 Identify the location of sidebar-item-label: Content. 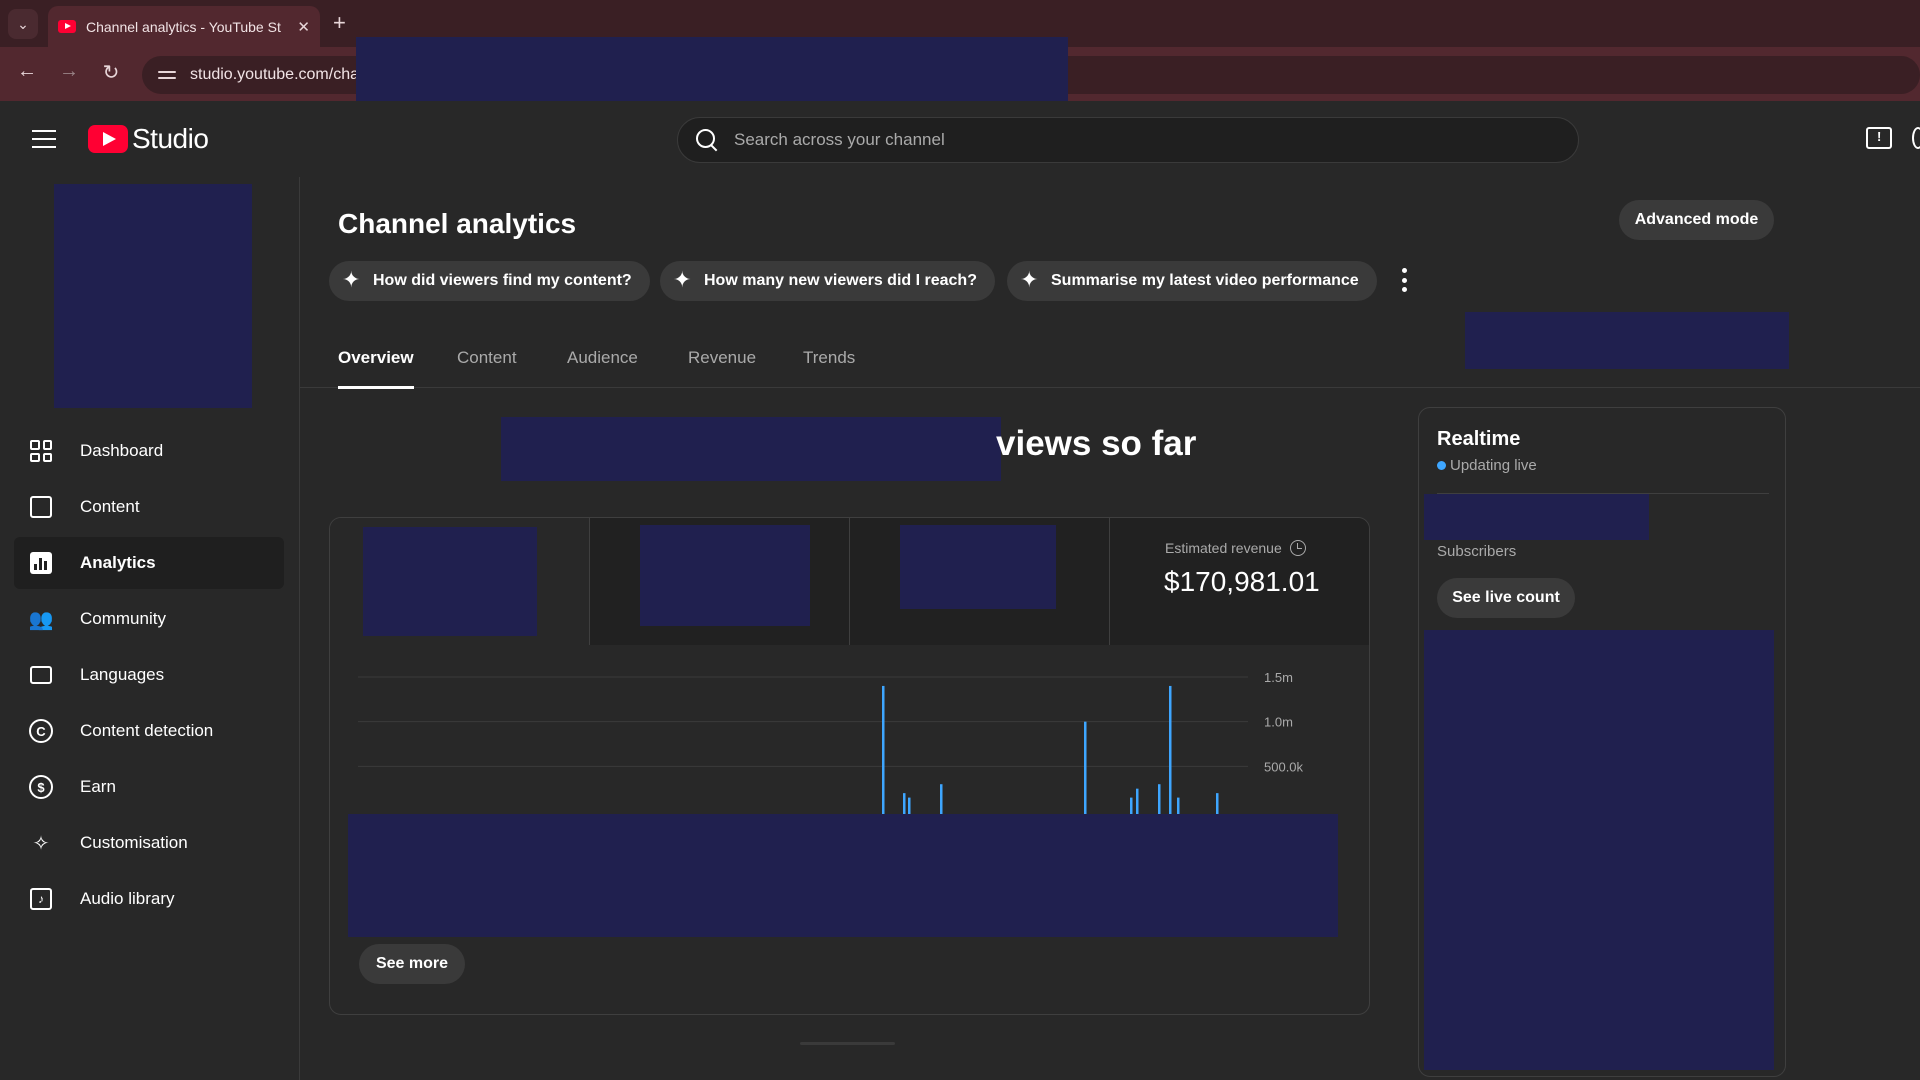
(110, 506).